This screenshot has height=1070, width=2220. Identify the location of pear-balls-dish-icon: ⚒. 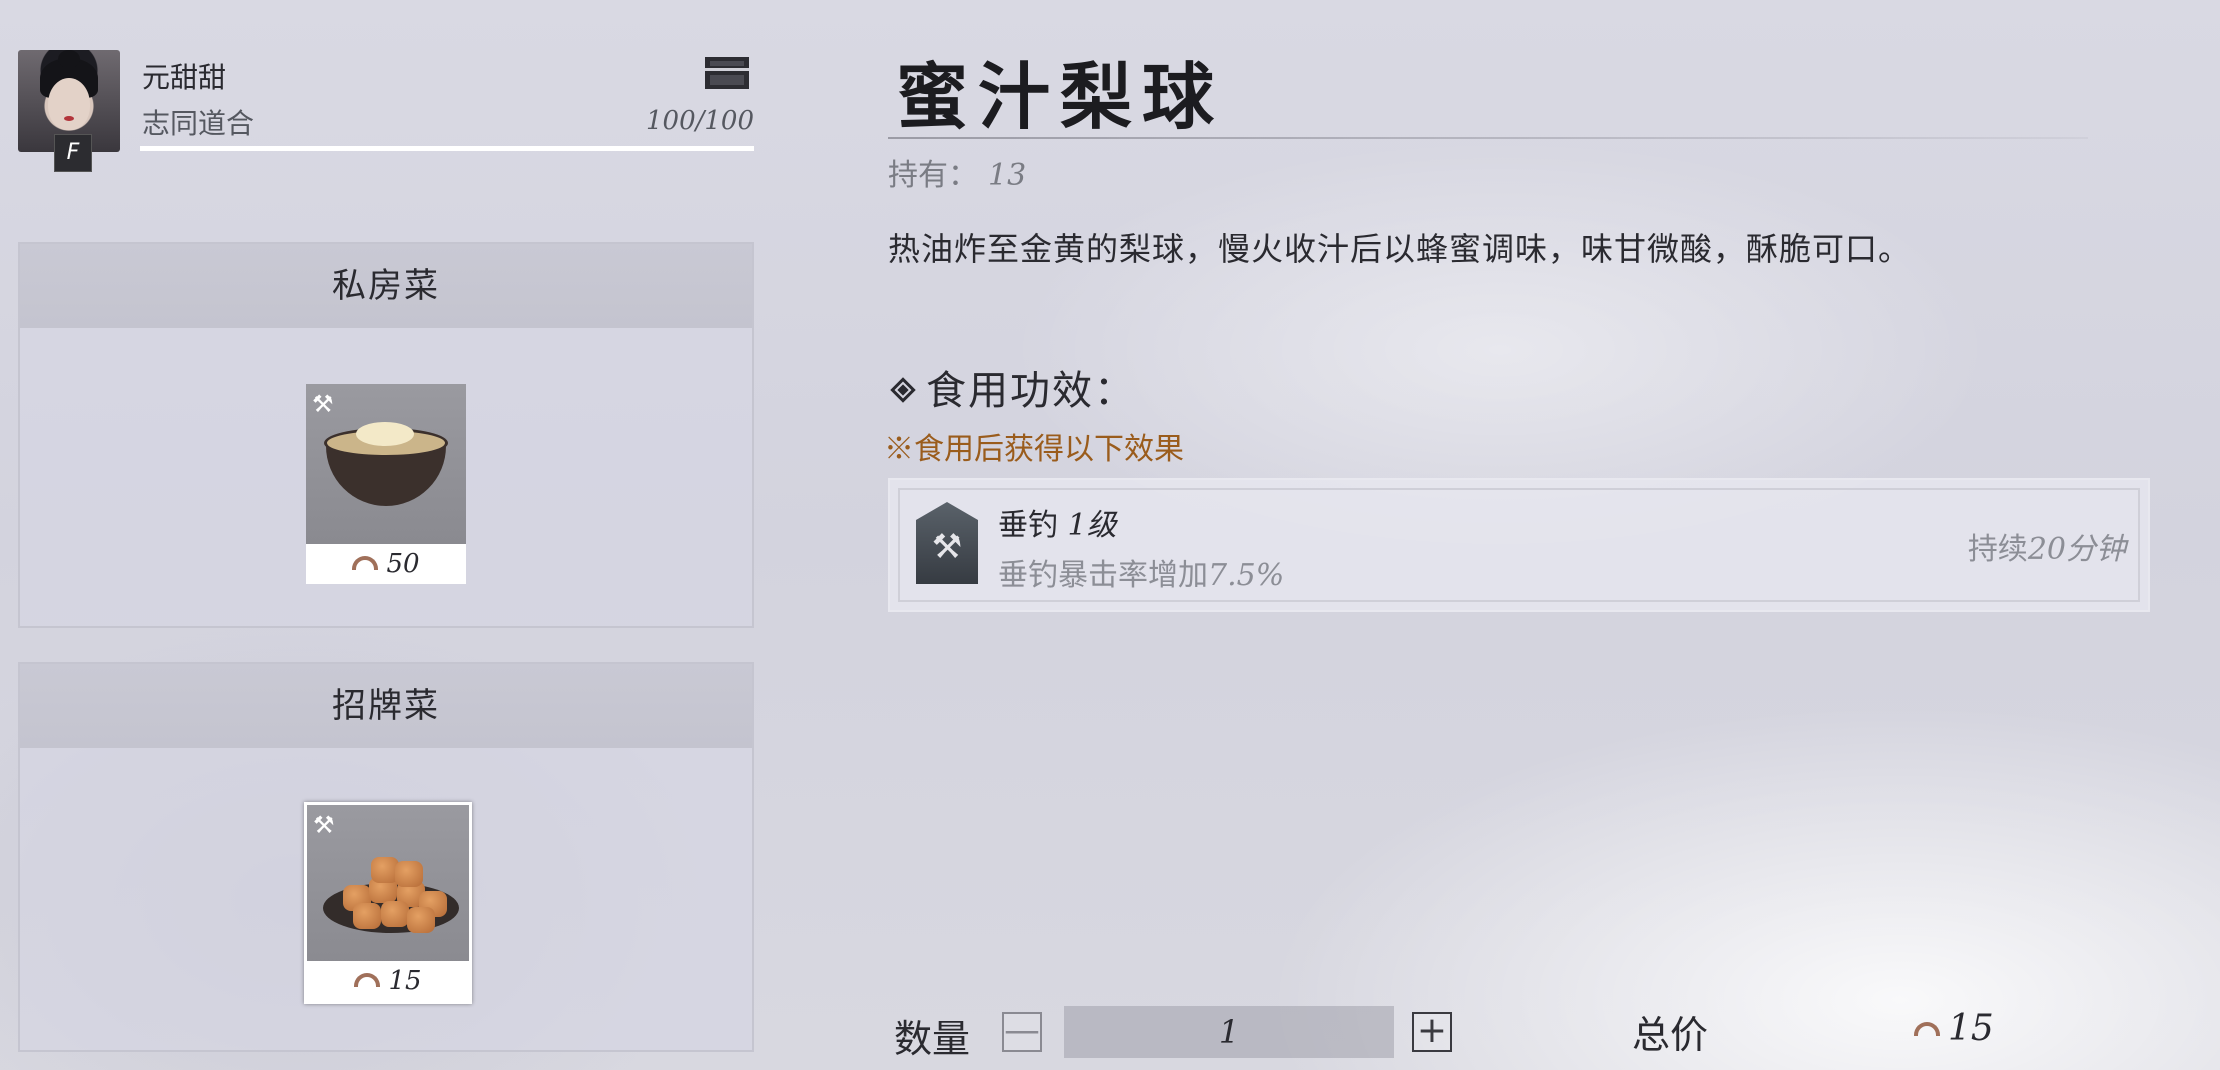
(388, 886).